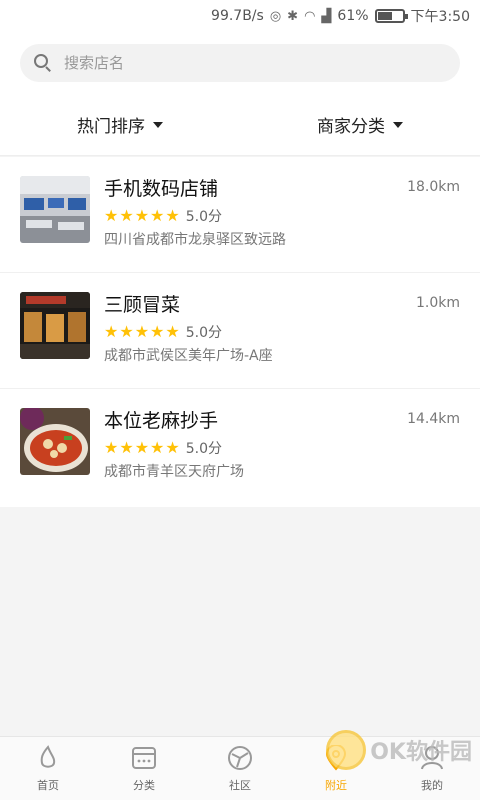  Describe the element at coordinates (174, 472) in the screenshot. I see `shop-address: 成都市青羊区天府广场` at that location.